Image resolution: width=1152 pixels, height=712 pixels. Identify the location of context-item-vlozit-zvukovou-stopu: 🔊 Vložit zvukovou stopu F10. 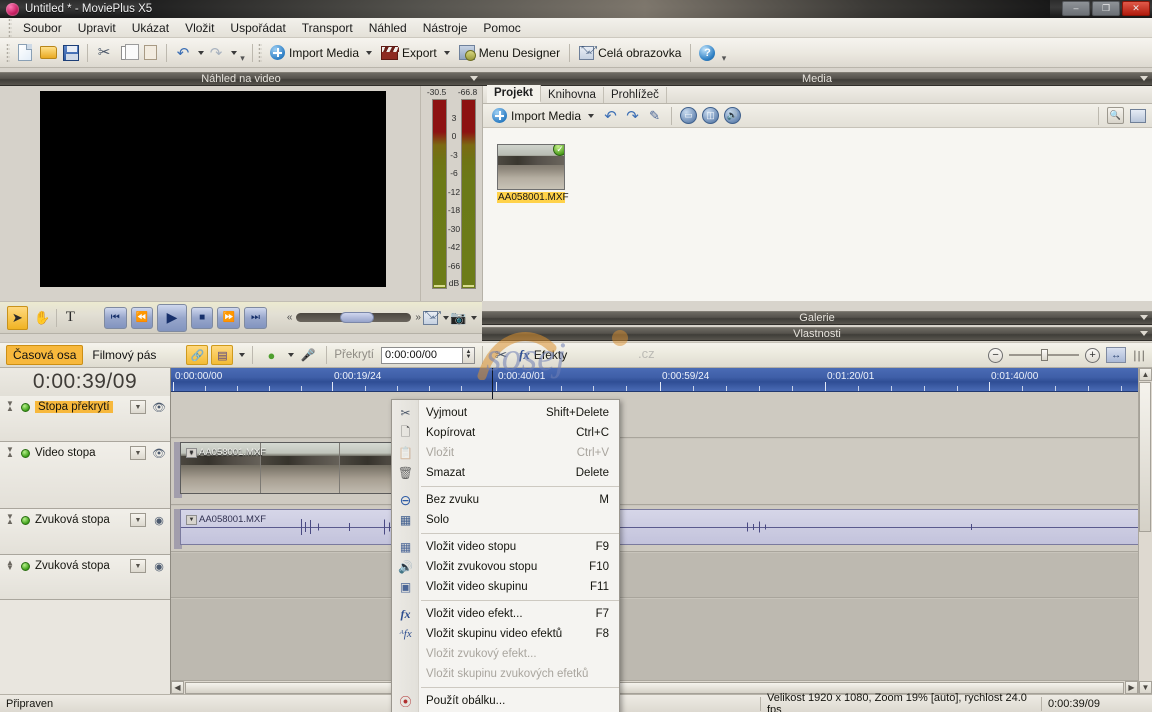
(505, 567).